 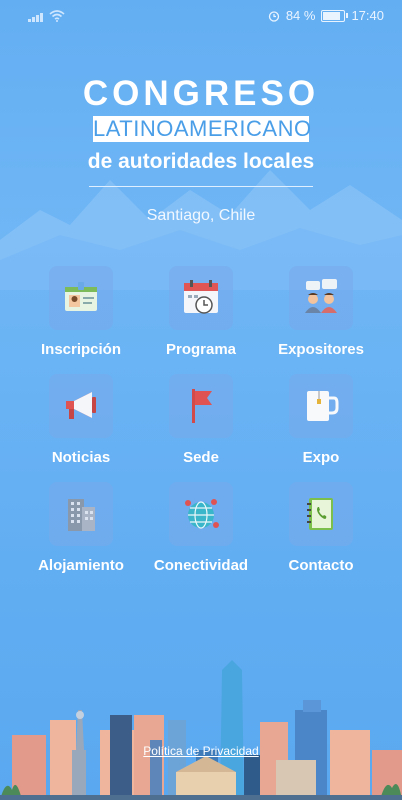 I want to click on clock-time: 17:40, so click(x=367, y=15).